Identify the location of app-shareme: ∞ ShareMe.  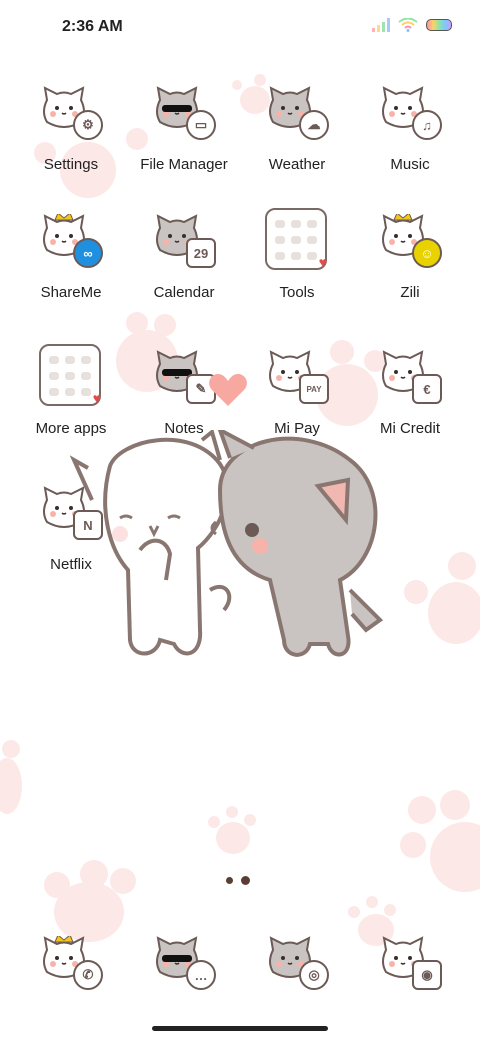
(71, 254).